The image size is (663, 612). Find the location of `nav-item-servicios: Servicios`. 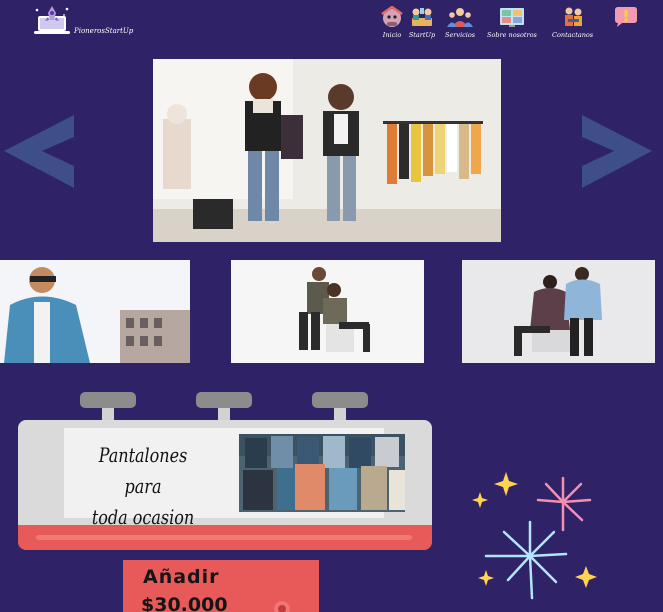

nav-item-servicios: Servicios is located at coordinates (460, 22).